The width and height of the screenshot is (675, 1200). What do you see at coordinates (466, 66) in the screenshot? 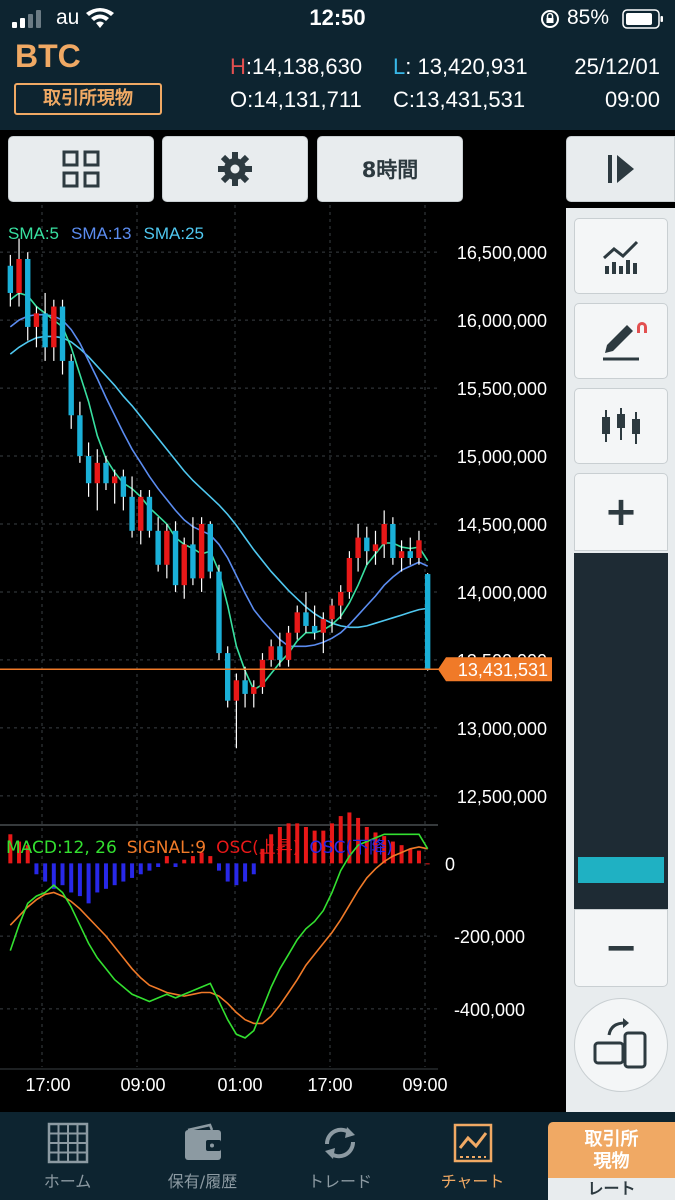
I see `low-value: : 13,420,931` at bounding box center [466, 66].